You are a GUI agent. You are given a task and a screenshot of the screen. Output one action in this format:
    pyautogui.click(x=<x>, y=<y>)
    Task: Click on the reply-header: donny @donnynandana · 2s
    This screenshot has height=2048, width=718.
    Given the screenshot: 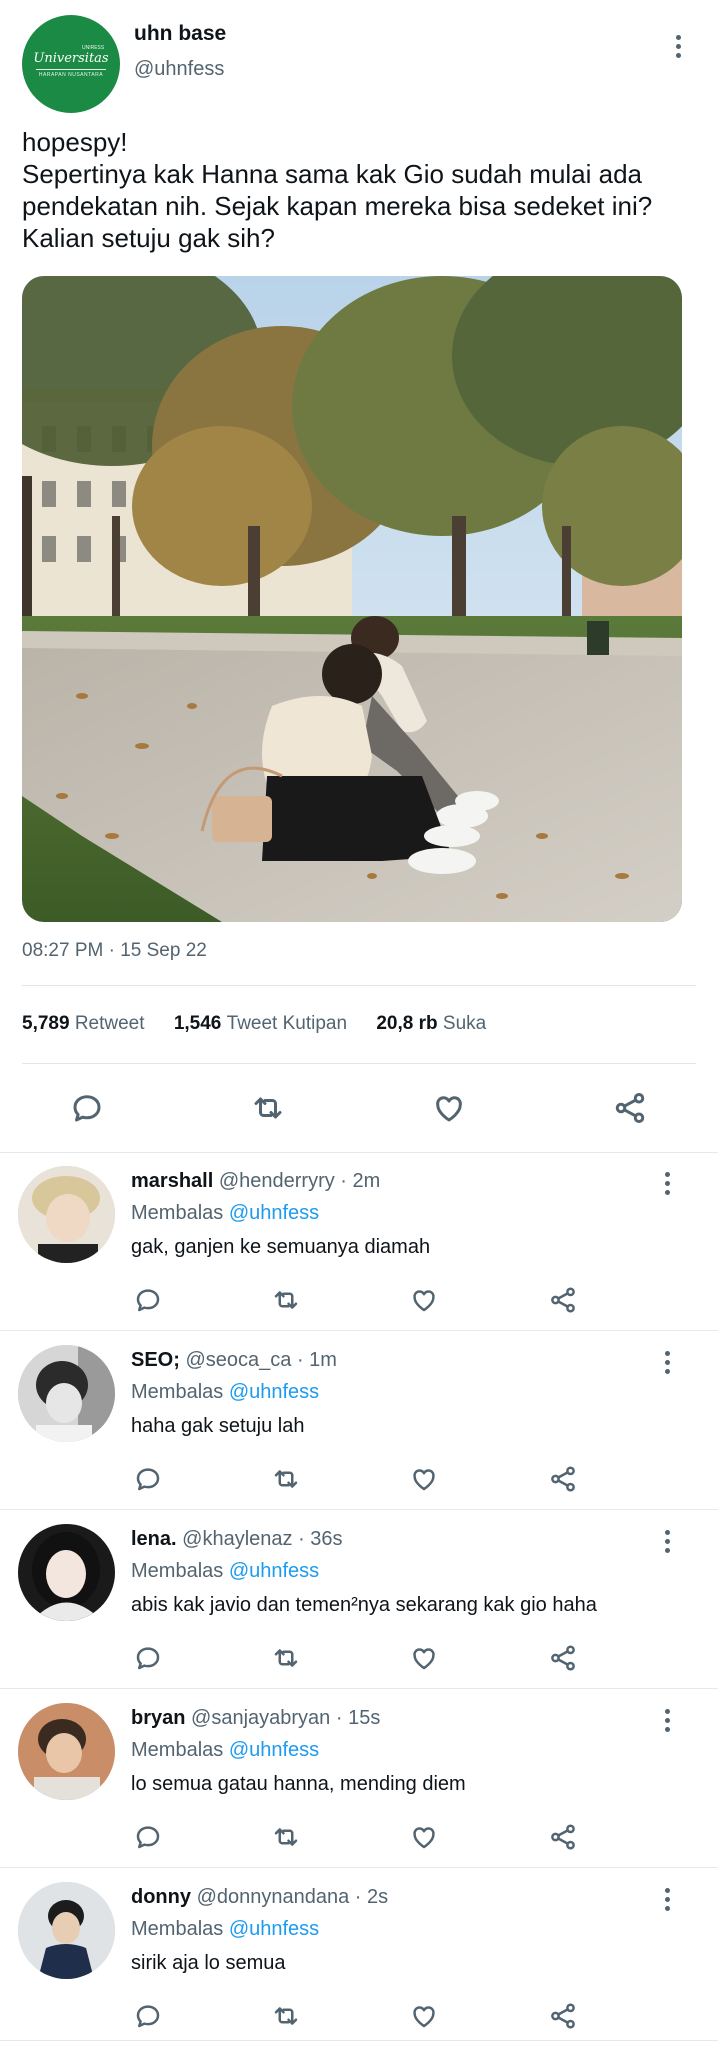 What is the action you would take?
    pyautogui.click(x=259, y=1897)
    